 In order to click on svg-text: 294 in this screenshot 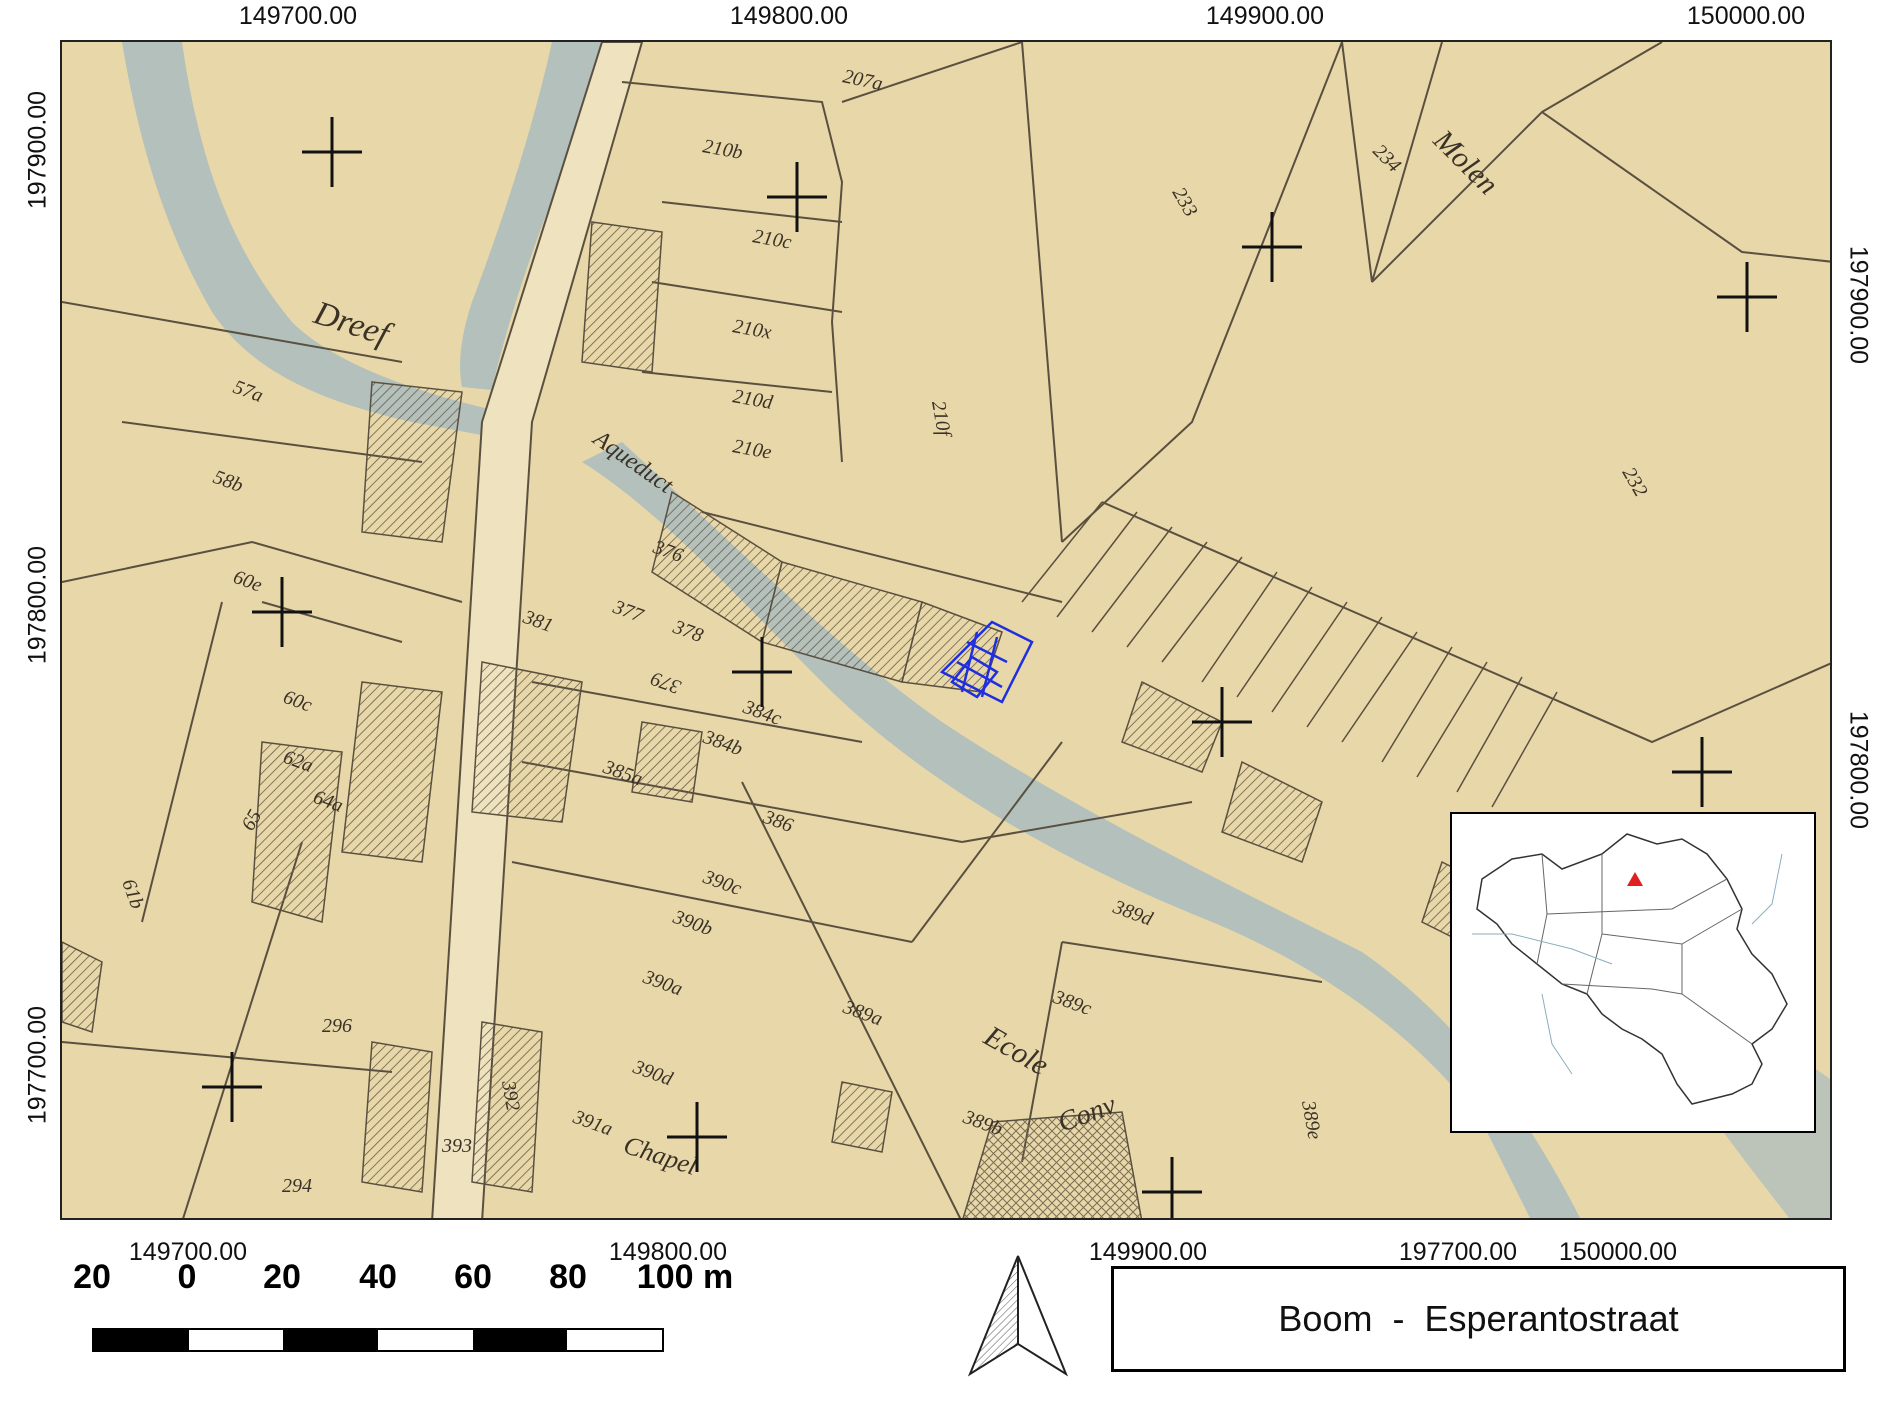, I will do `click(297, 1186)`.